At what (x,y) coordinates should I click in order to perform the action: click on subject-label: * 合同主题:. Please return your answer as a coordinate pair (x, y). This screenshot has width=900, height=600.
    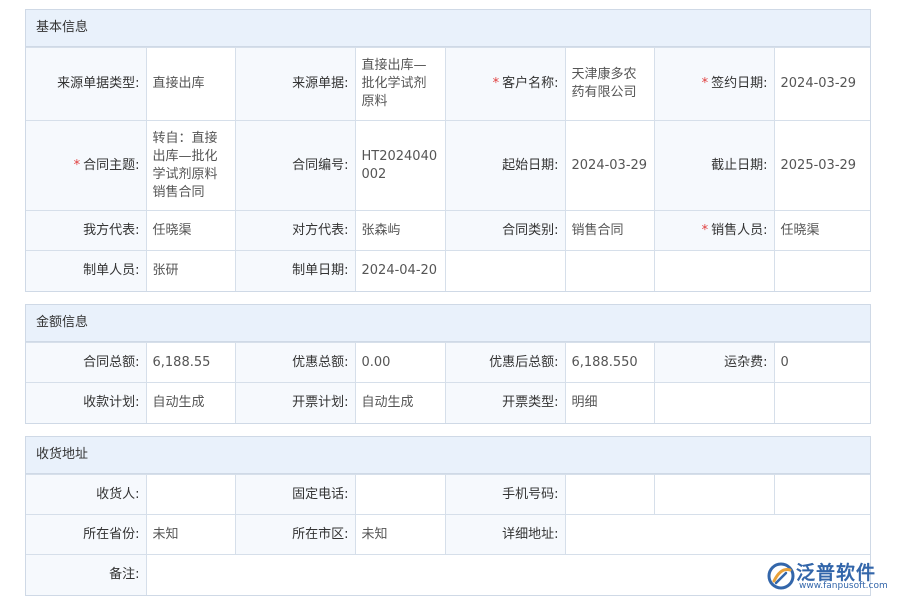
    Looking at the image, I should click on (86, 165).